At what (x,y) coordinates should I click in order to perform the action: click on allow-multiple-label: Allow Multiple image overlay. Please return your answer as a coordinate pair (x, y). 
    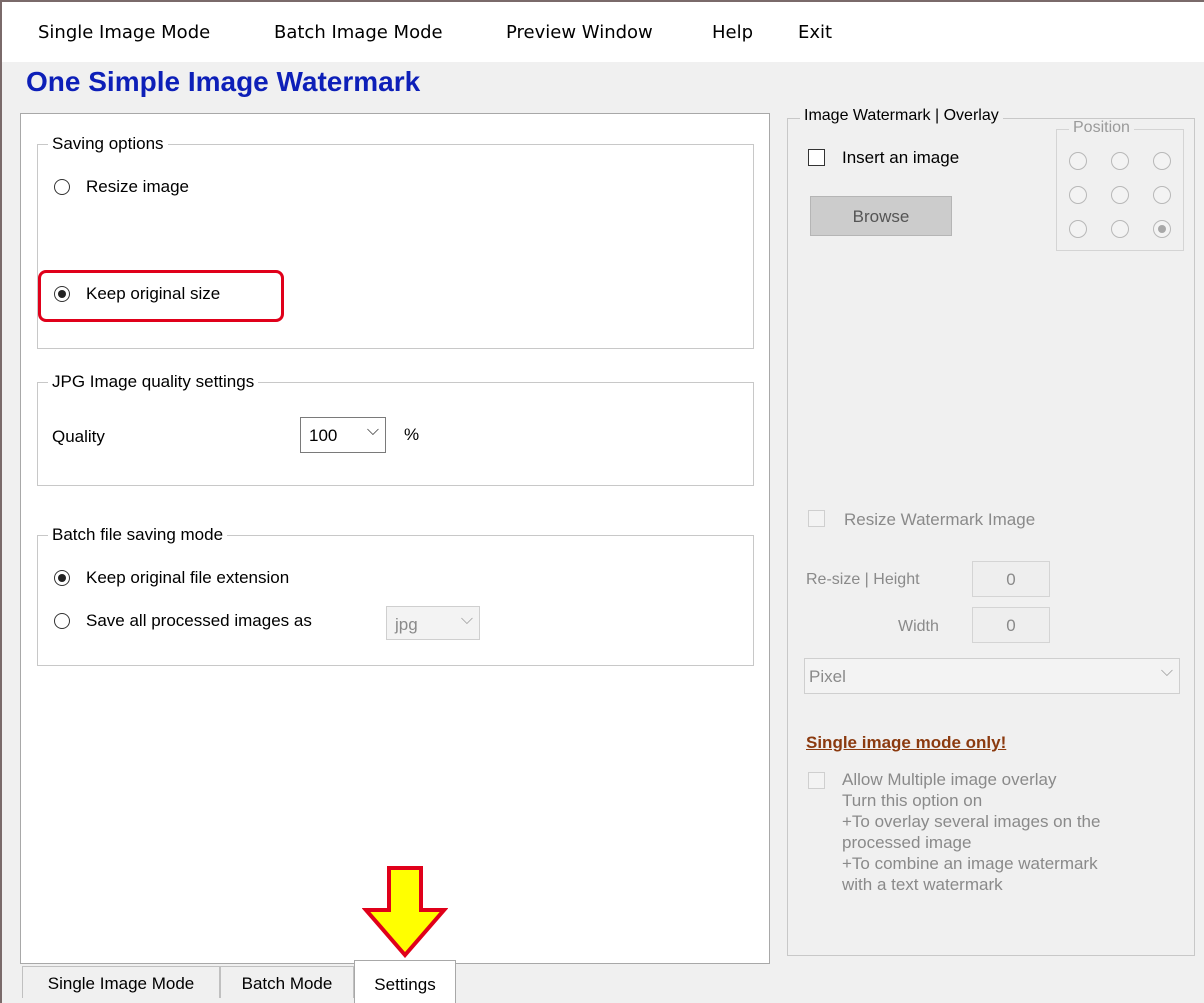
    Looking at the image, I should click on (949, 779).